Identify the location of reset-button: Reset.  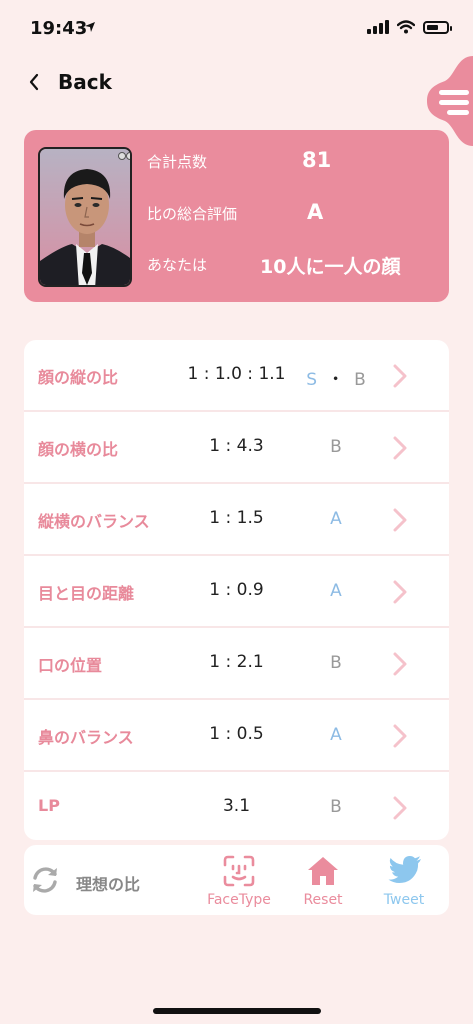
(323, 880).